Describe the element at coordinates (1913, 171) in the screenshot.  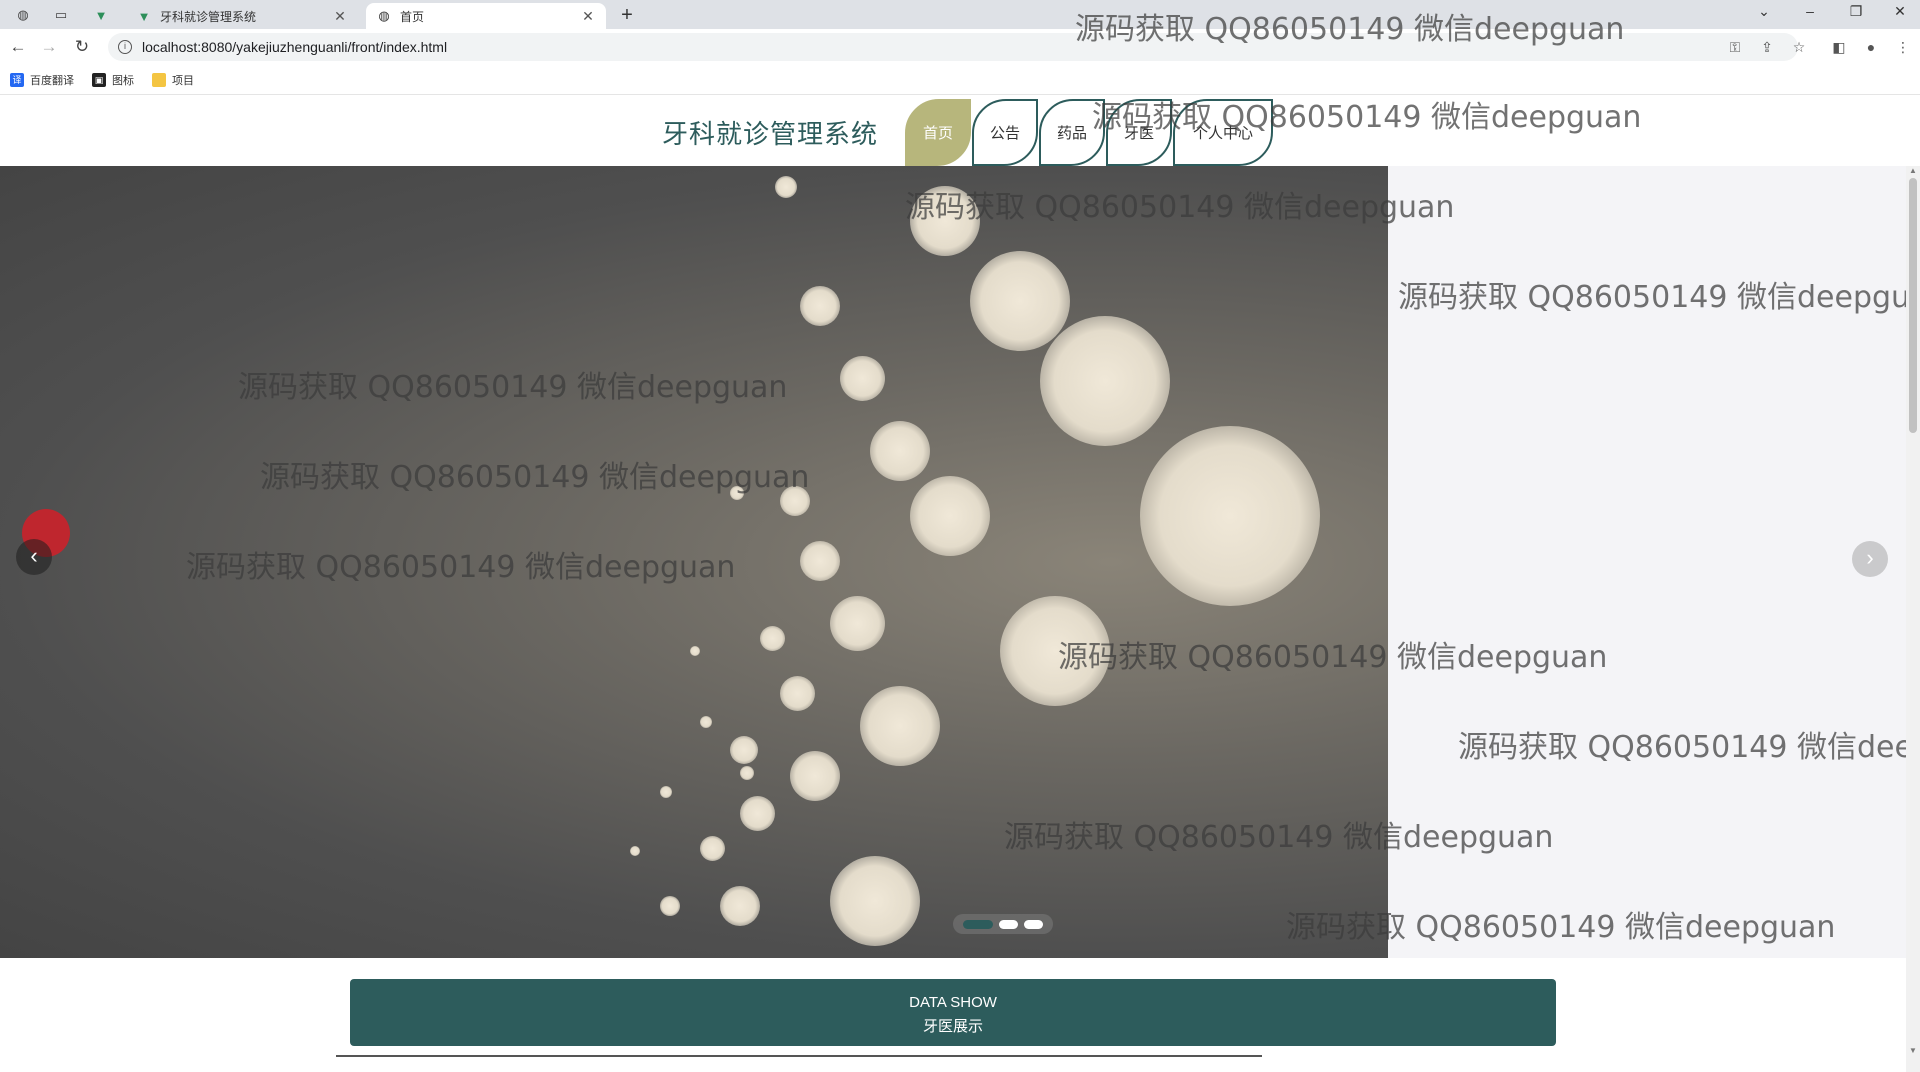
I see `scroll-up-icon: ▲` at that location.